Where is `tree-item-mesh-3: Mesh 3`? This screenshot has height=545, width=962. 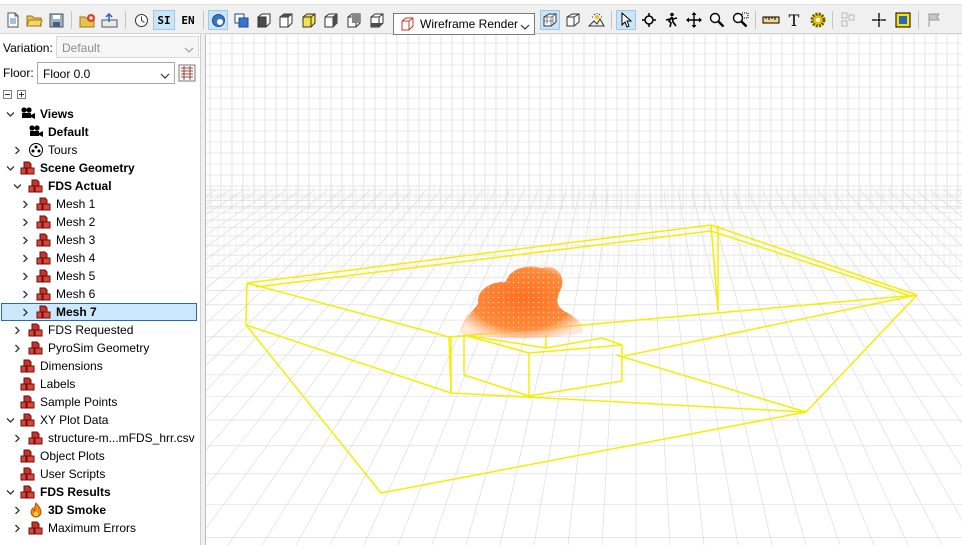 tree-item-mesh-3: Mesh 3 is located at coordinates (100, 240).